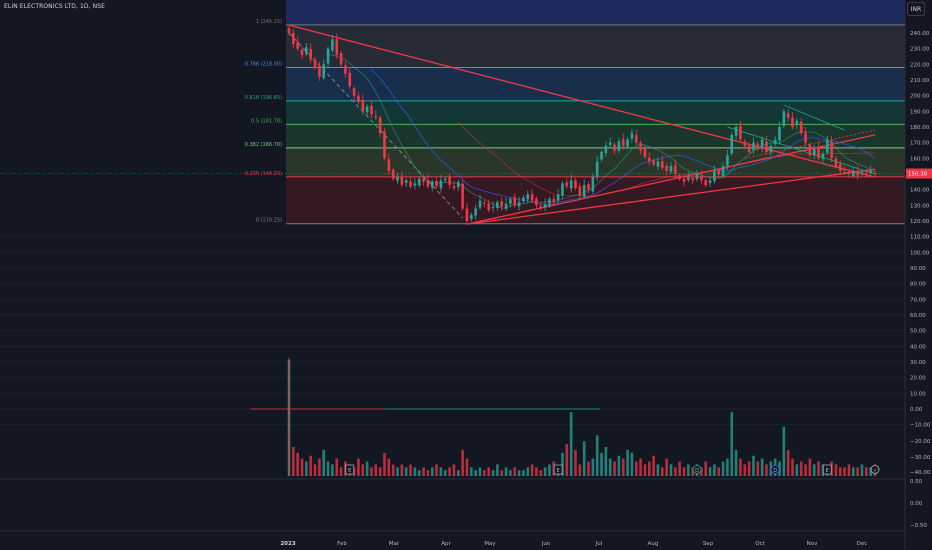  What do you see at coordinates (918, 347) in the screenshot?
I see `price-tick-label: 40.00` at bounding box center [918, 347].